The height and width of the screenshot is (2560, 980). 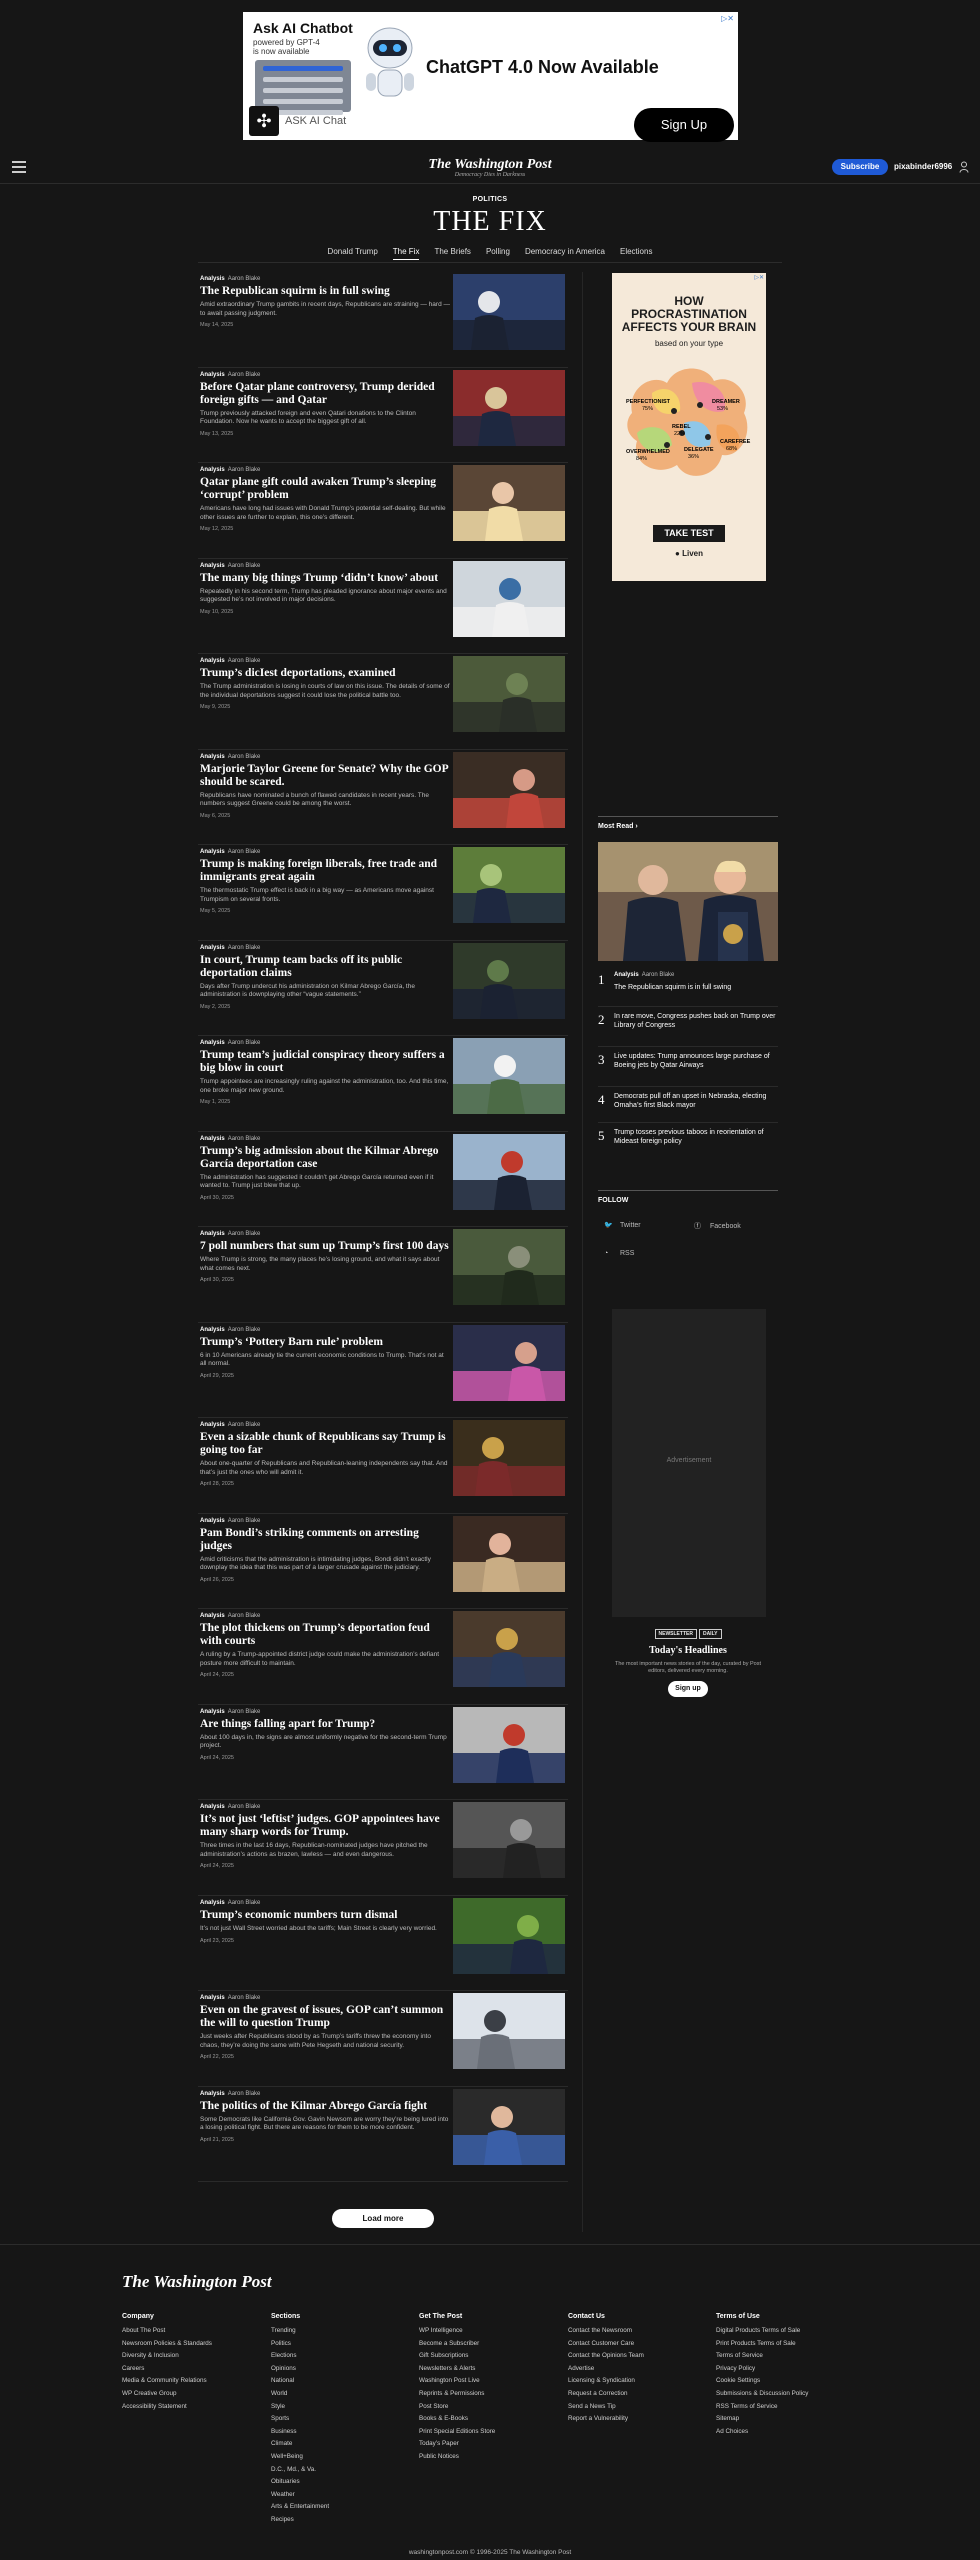 I want to click on footer-link: Business, so click(x=341, y=2432).